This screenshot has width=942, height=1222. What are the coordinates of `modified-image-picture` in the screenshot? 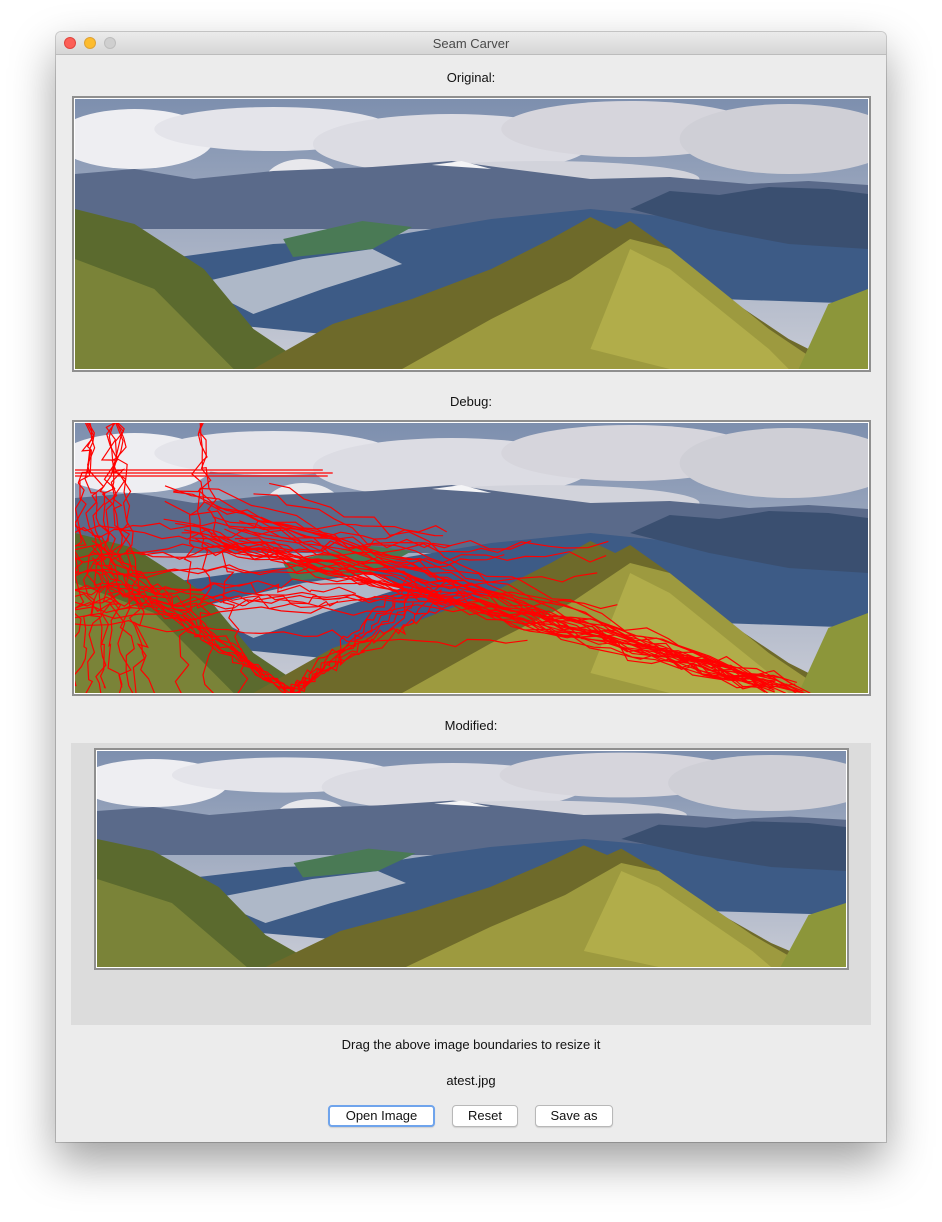 It's located at (471, 859).